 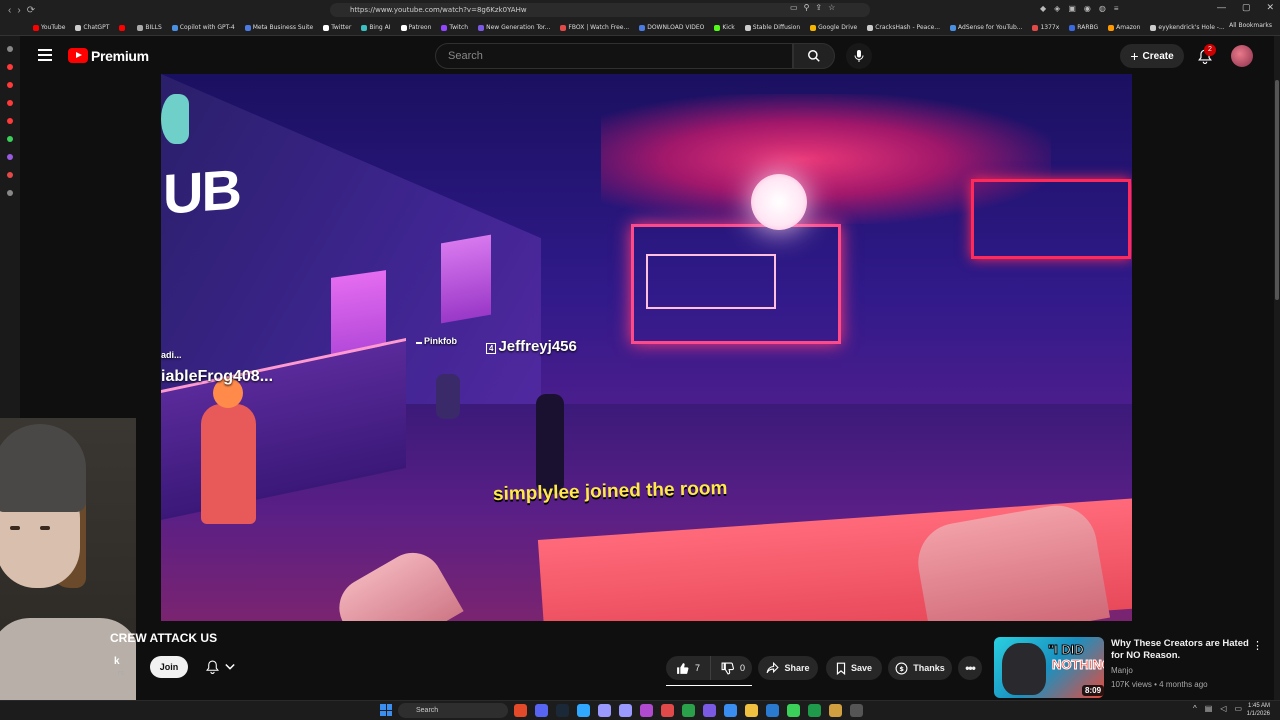 What do you see at coordinates (453, 710) in the screenshot?
I see `taskbar-search: Search` at bounding box center [453, 710].